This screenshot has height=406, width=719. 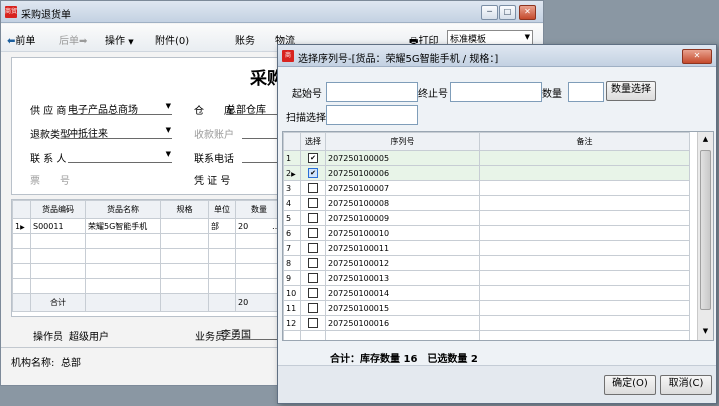 I want to click on serial-number: 207250100007, so click(x=402, y=188).